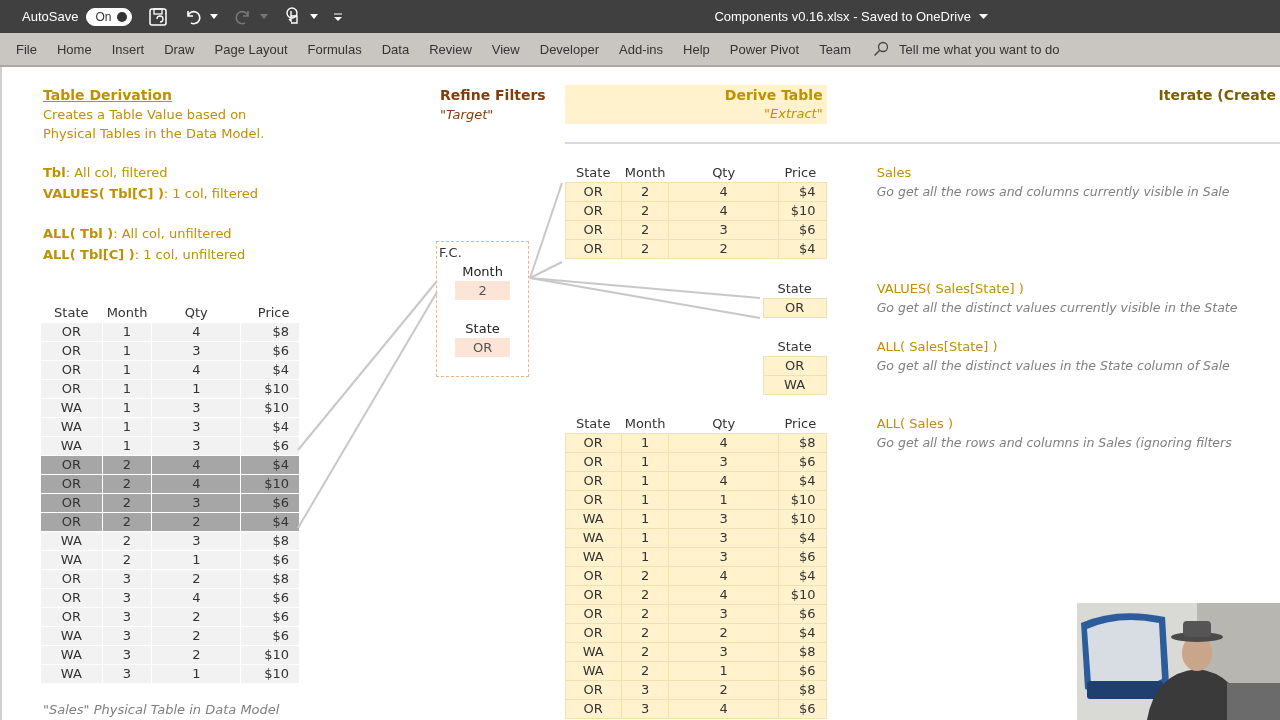  Describe the element at coordinates (151, 194) in the screenshot. I see `definition-text: VALUES( Tbl[C] ): 1 col, filtered` at that location.